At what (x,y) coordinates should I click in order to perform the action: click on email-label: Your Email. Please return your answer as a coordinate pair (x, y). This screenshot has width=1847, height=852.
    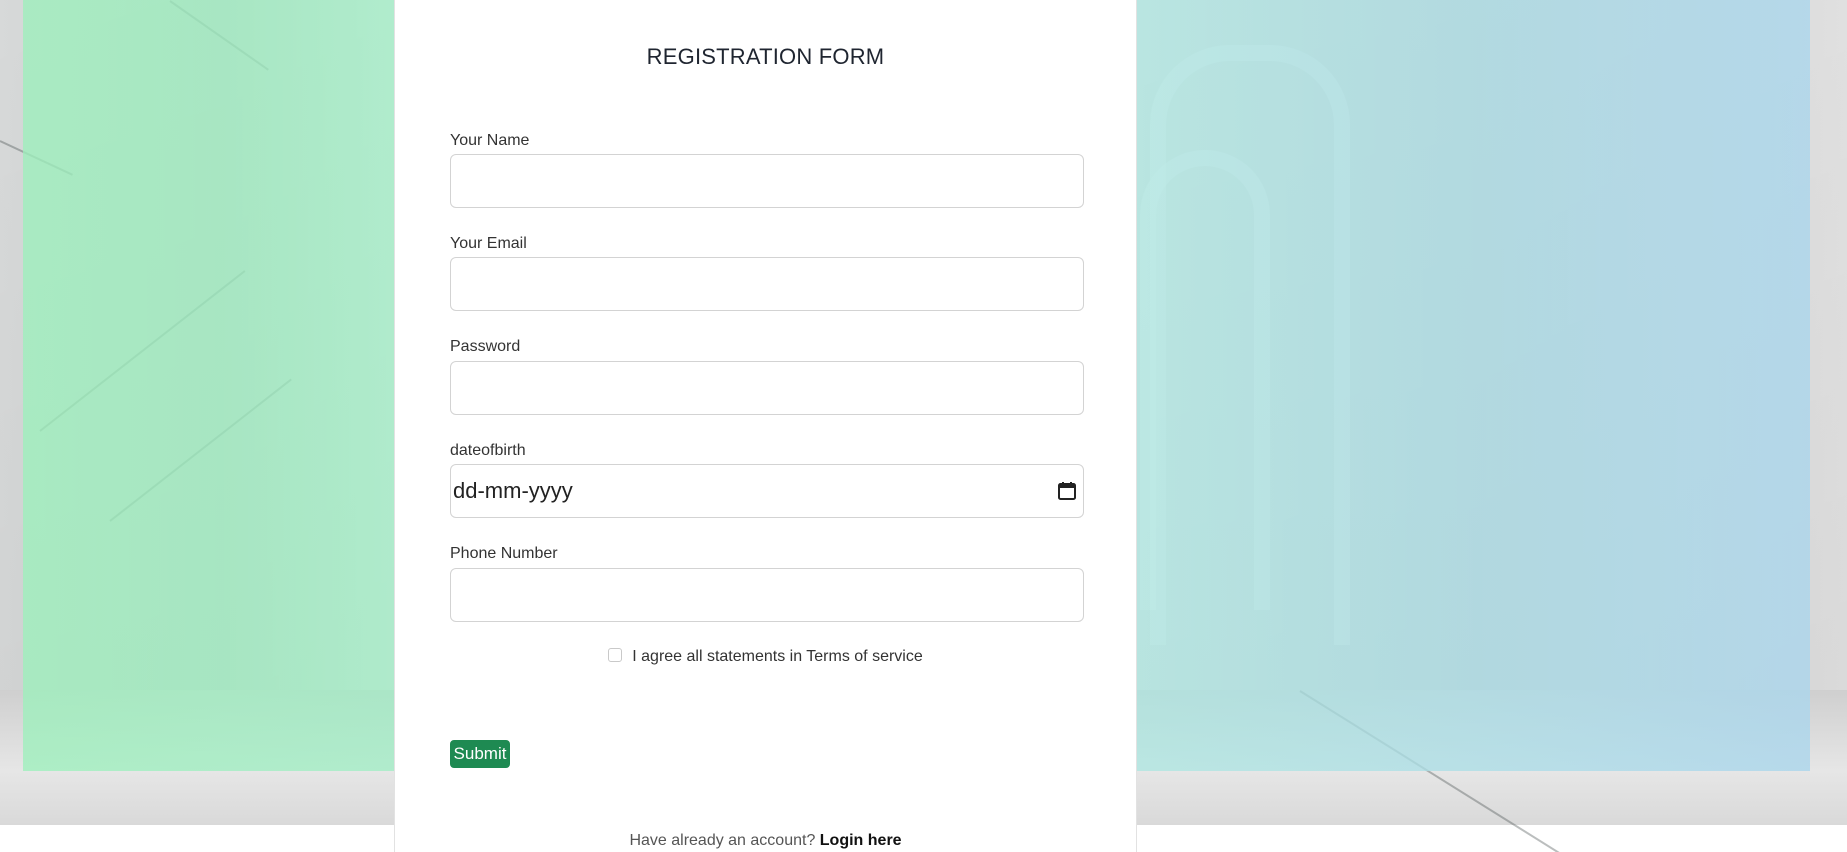
    Looking at the image, I should click on (488, 243).